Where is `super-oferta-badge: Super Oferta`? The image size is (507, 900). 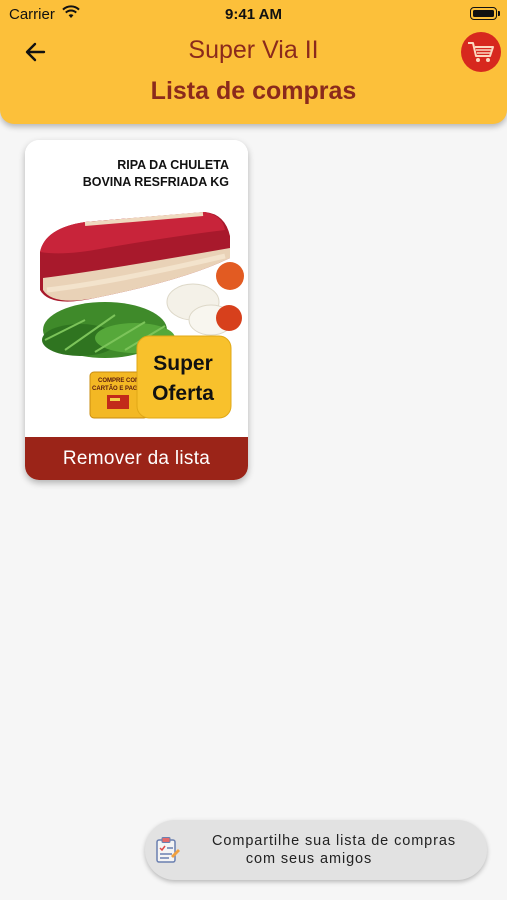
super-oferta-badge: Super Oferta is located at coordinates (184, 377).